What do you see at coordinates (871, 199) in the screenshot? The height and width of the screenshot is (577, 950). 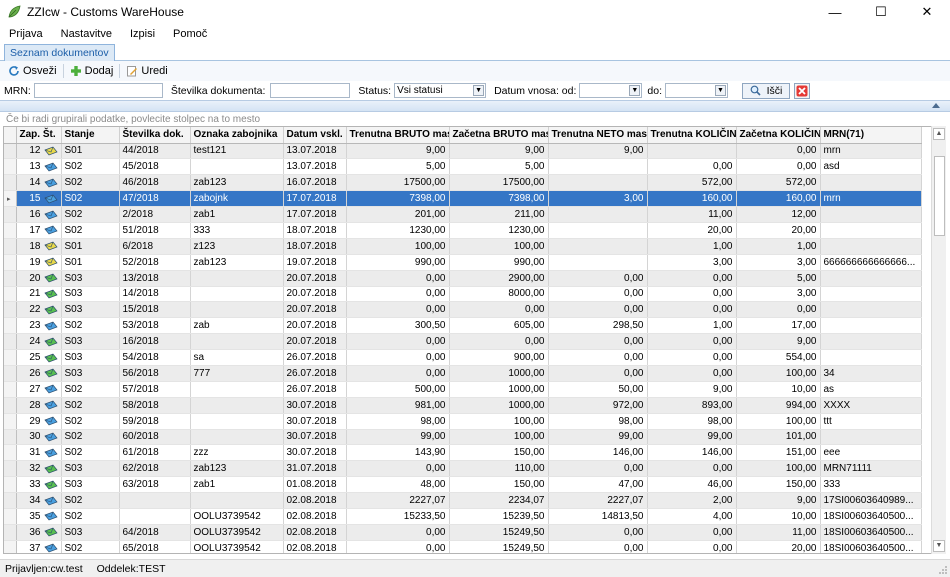 I see `cell-col-mrn71: mrn` at bounding box center [871, 199].